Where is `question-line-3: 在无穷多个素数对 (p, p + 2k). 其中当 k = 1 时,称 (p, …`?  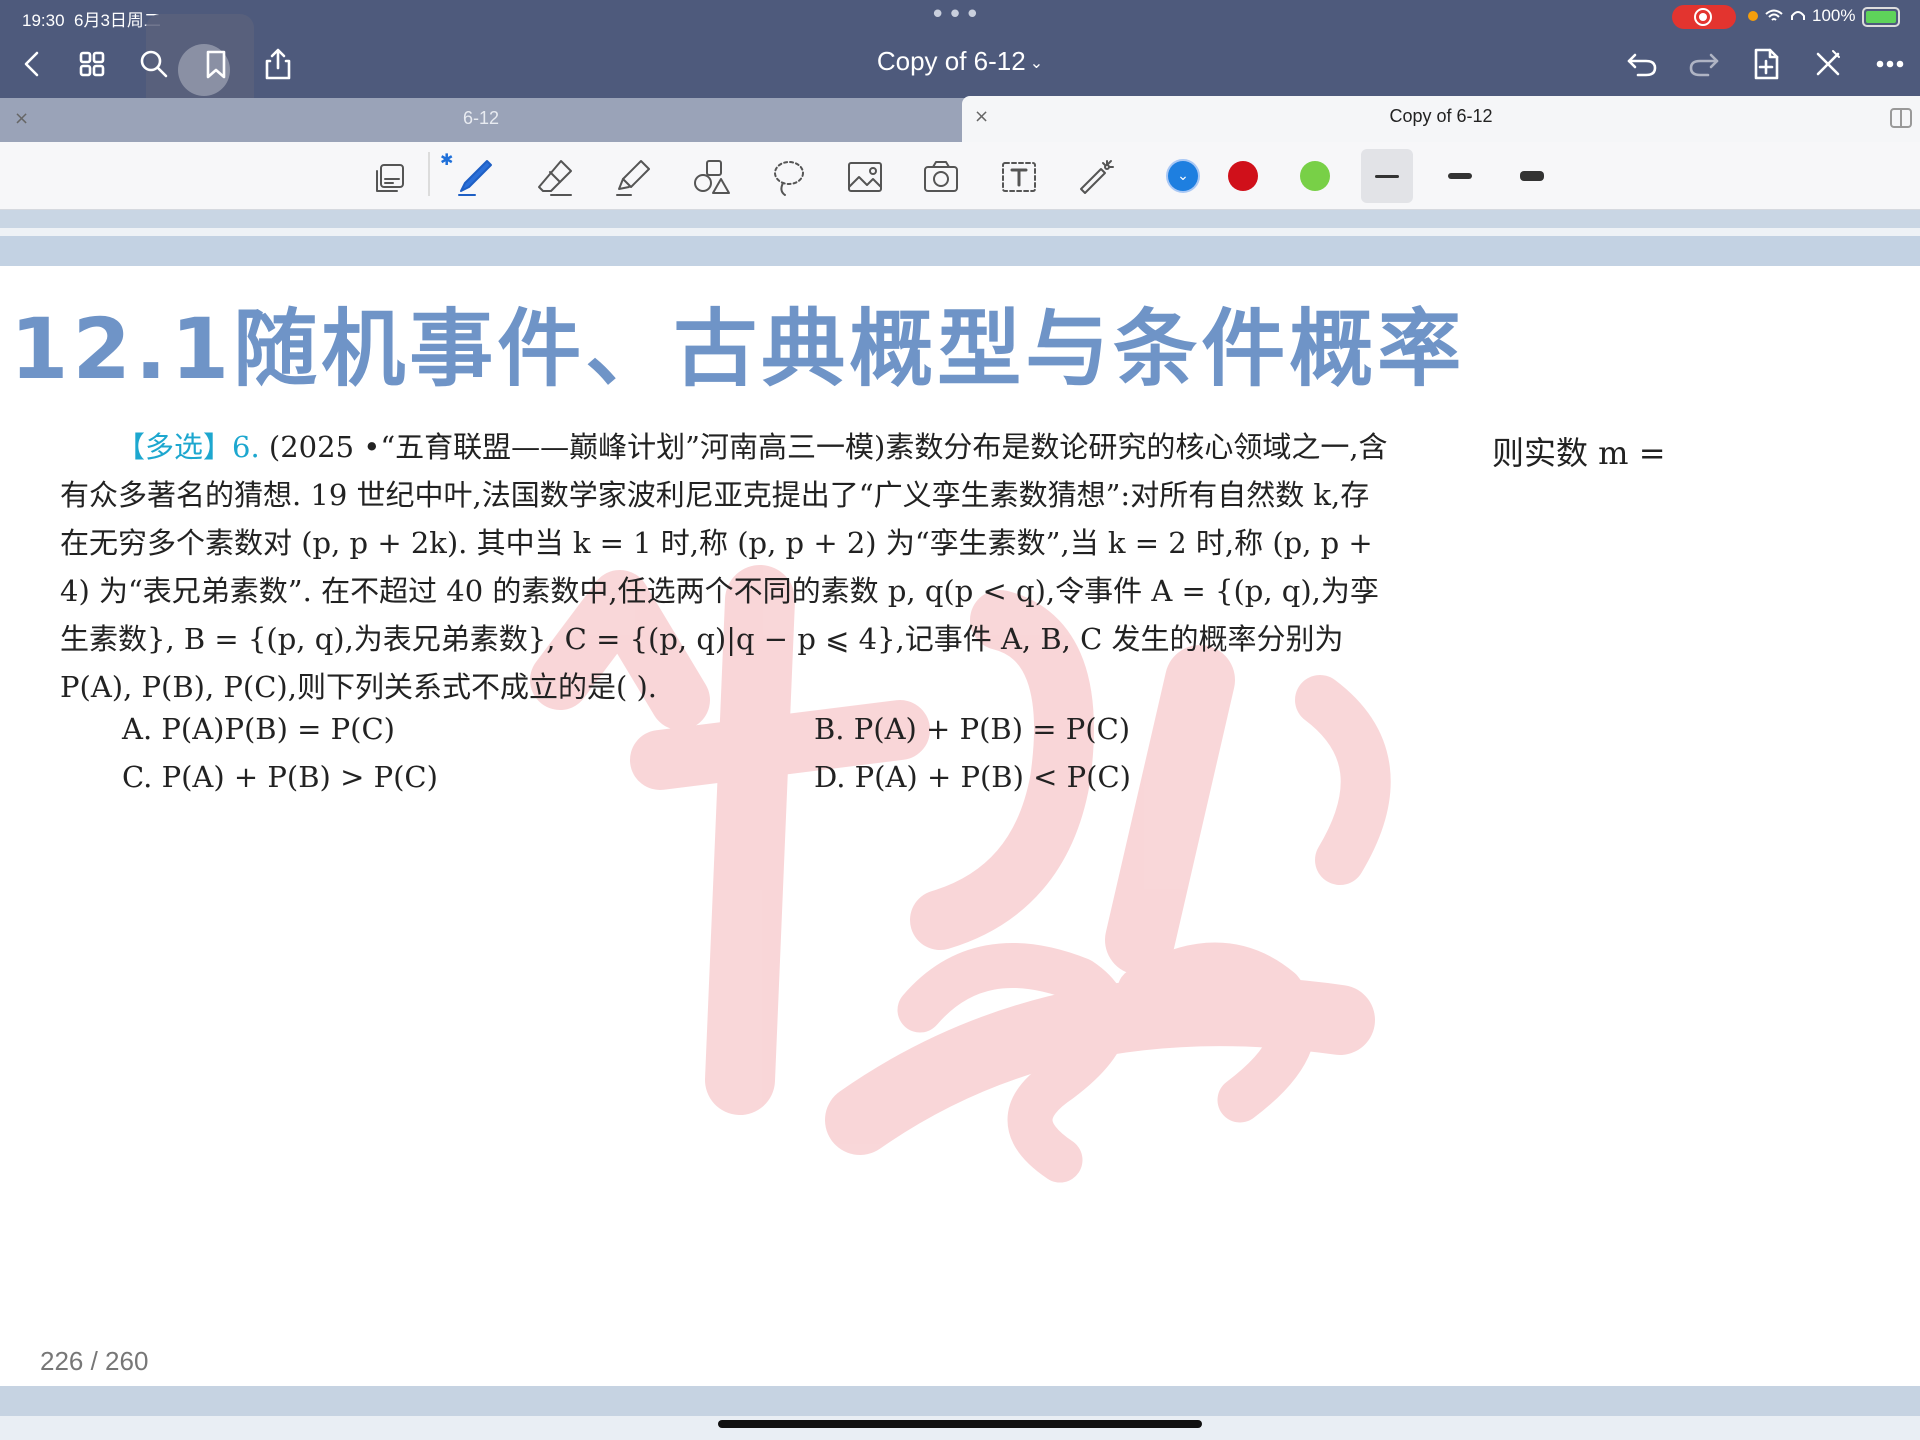
question-line-3: 在无穷多个素数对 (p, p + 2k). 其中当 k = 1 时,称 (p, … is located at coordinates (716, 543).